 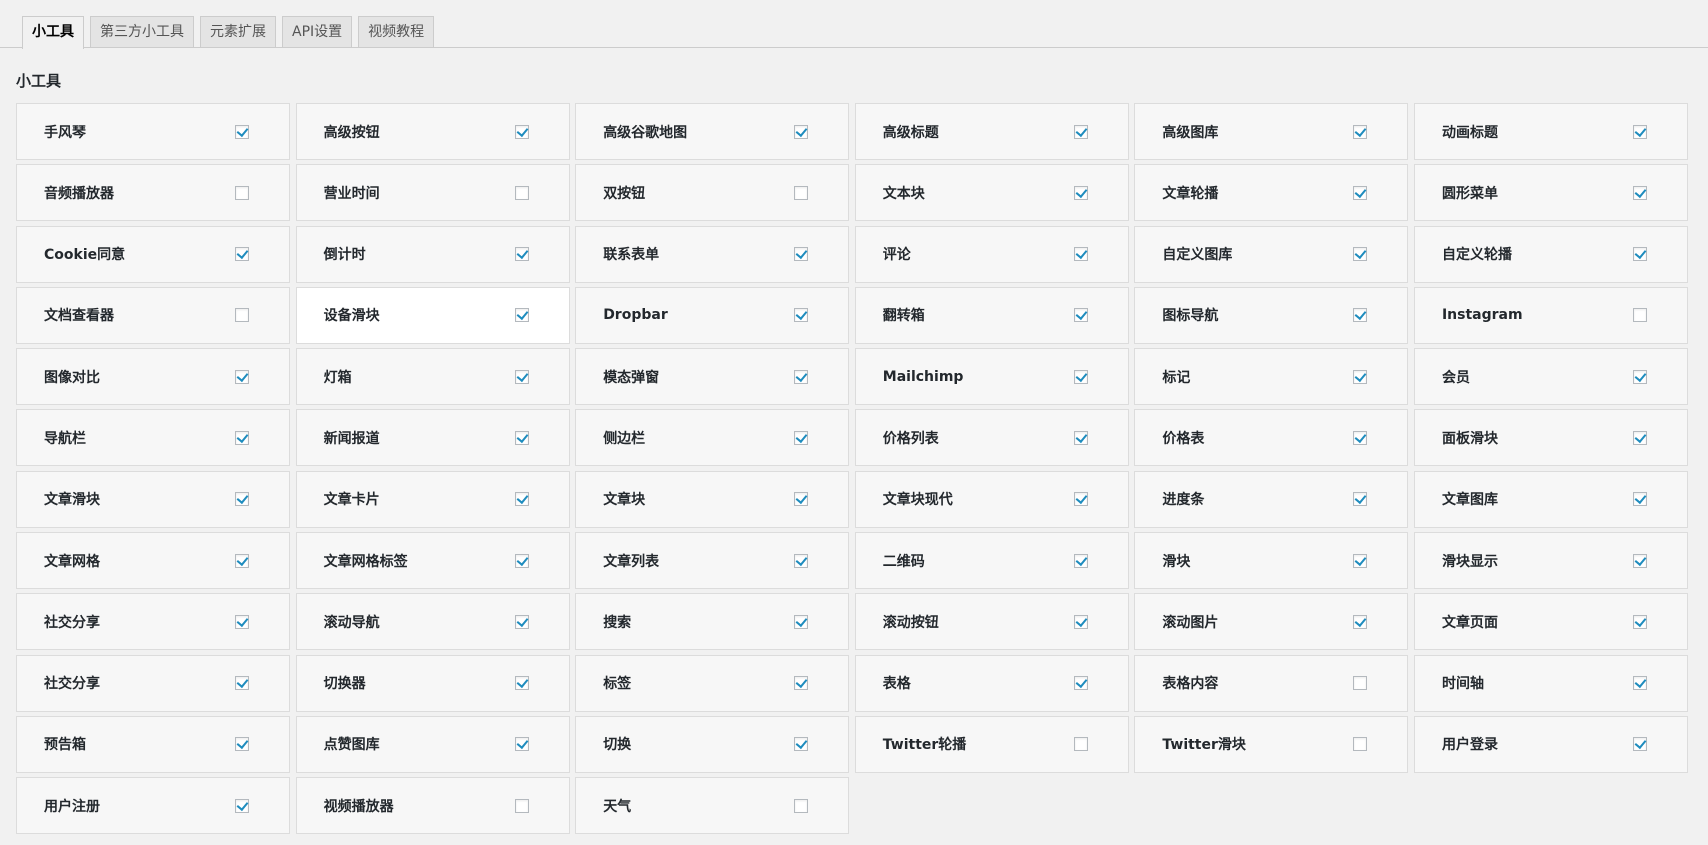 I want to click on tab-4: API设置, so click(x=317, y=31).